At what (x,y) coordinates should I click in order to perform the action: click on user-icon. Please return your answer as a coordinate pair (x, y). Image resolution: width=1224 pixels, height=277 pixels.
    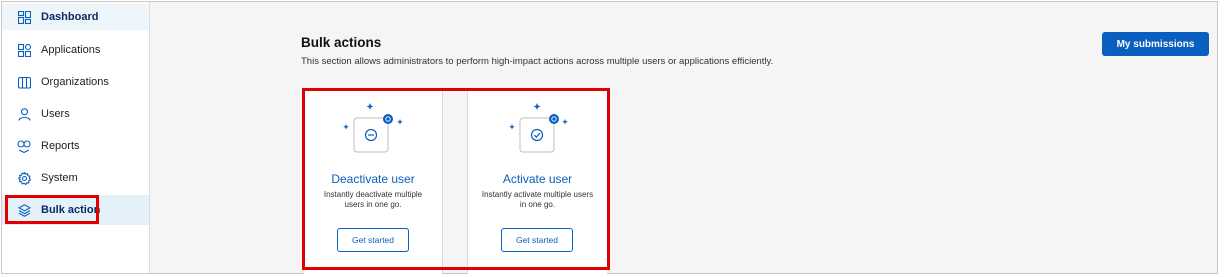
    Looking at the image, I should click on (24, 114).